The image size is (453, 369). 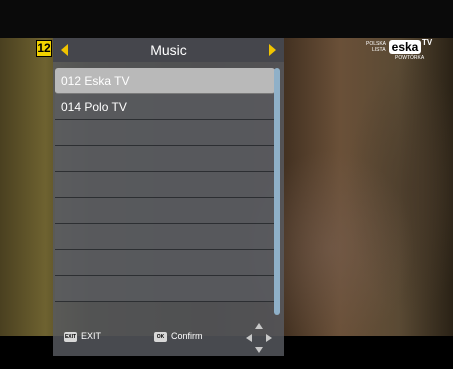 I want to click on group-title: Music, so click(x=168, y=50).